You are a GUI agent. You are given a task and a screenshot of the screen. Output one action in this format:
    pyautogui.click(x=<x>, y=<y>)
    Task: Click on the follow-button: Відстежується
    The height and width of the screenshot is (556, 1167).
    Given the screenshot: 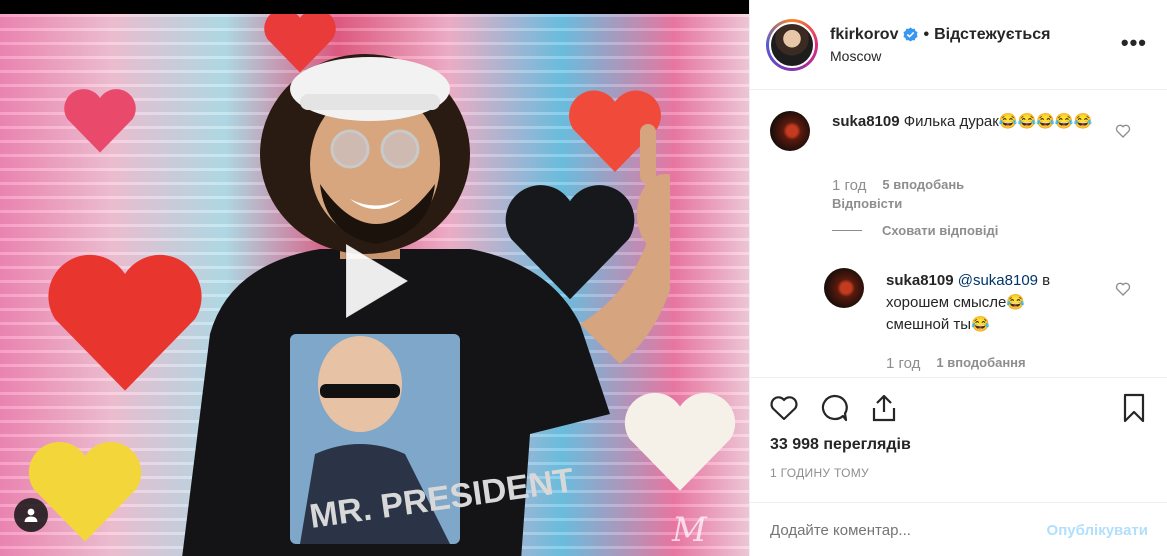 What is the action you would take?
    pyautogui.click(x=992, y=35)
    